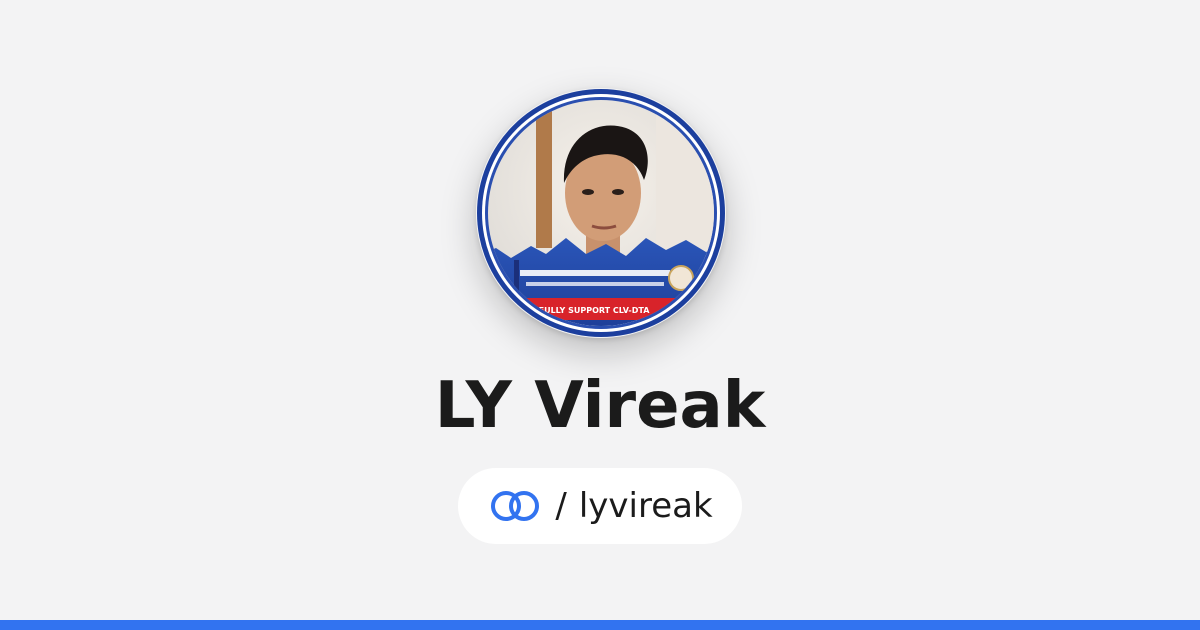 This screenshot has height=630, width=1200. Describe the element at coordinates (645, 506) in the screenshot. I see `handle-username: lyvireak` at that location.